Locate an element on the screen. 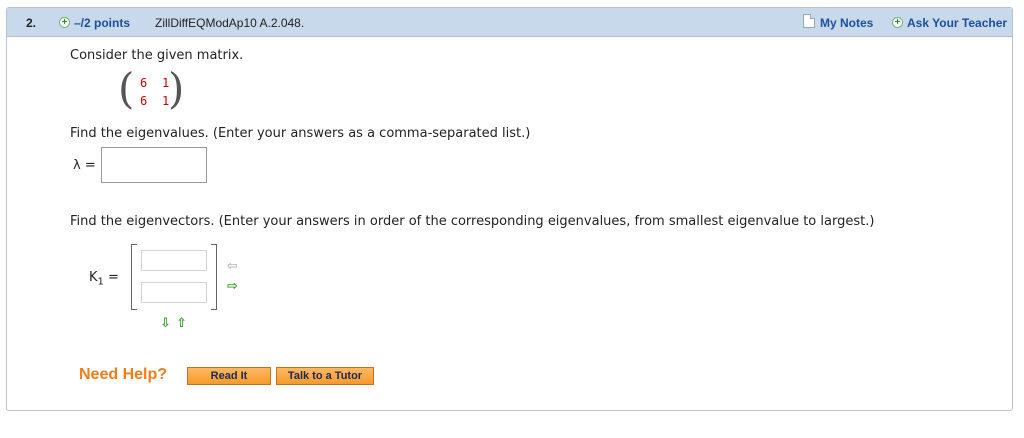 Image resolution: width=1024 pixels, height=438 pixels. notes-icon is located at coordinates (809, 21).